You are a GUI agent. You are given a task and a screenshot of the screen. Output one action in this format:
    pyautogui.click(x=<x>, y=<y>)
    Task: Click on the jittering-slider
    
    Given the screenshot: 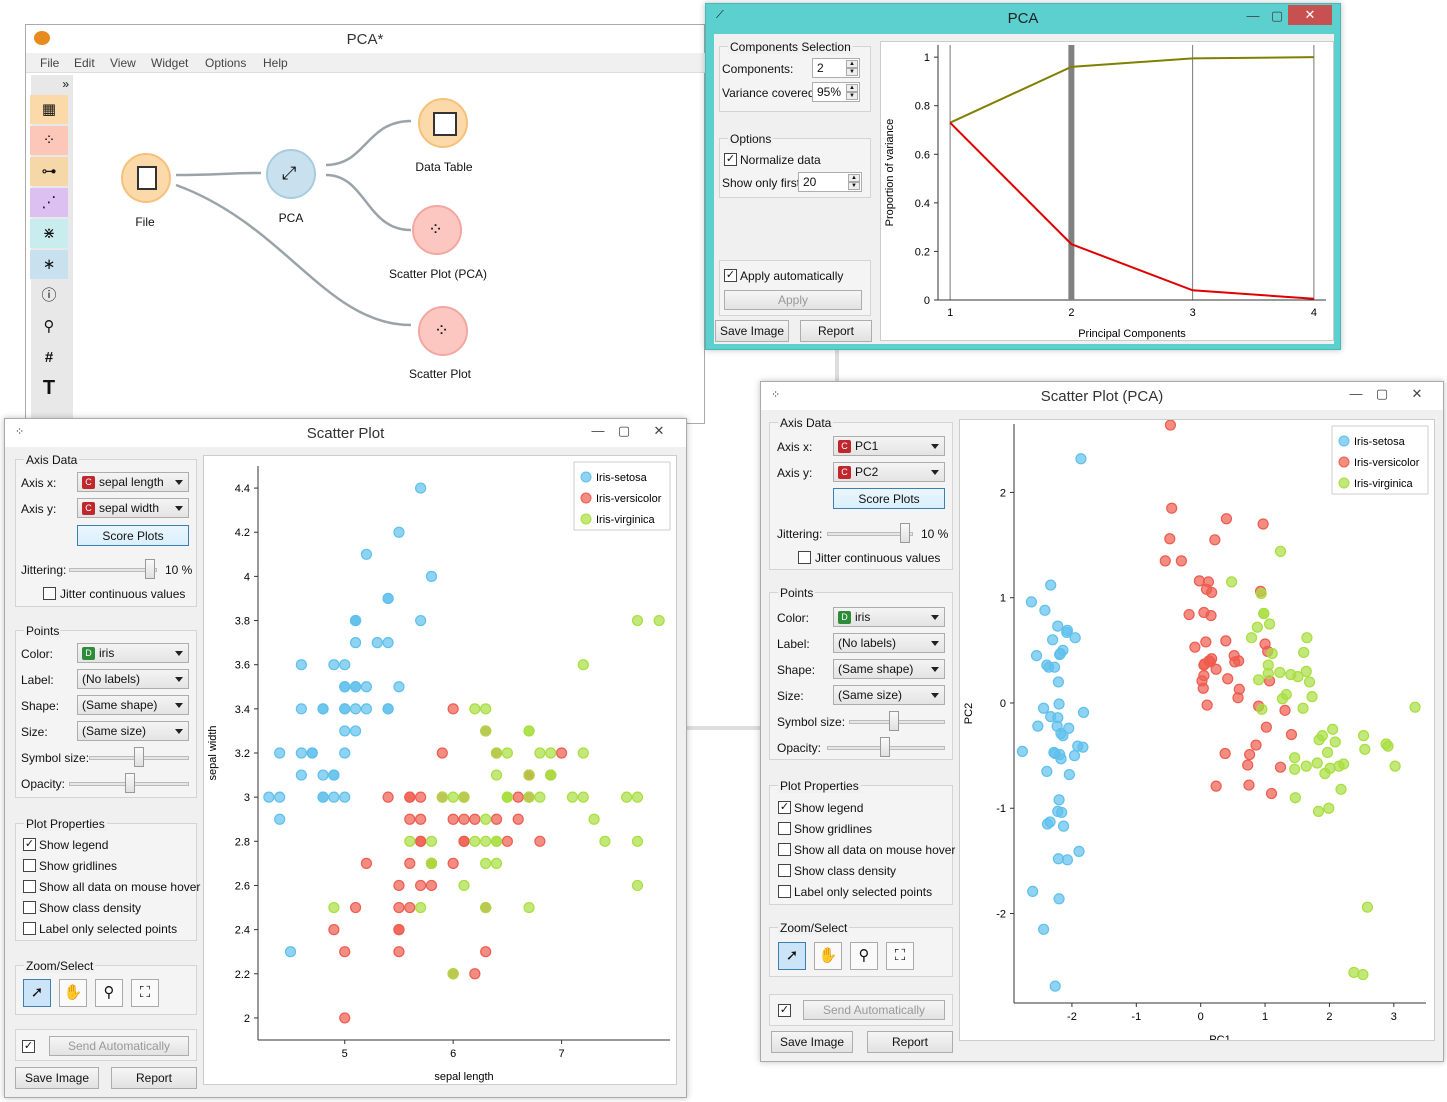 What is the action you would take?
    pyautogui.click(x=113, y=570)
    